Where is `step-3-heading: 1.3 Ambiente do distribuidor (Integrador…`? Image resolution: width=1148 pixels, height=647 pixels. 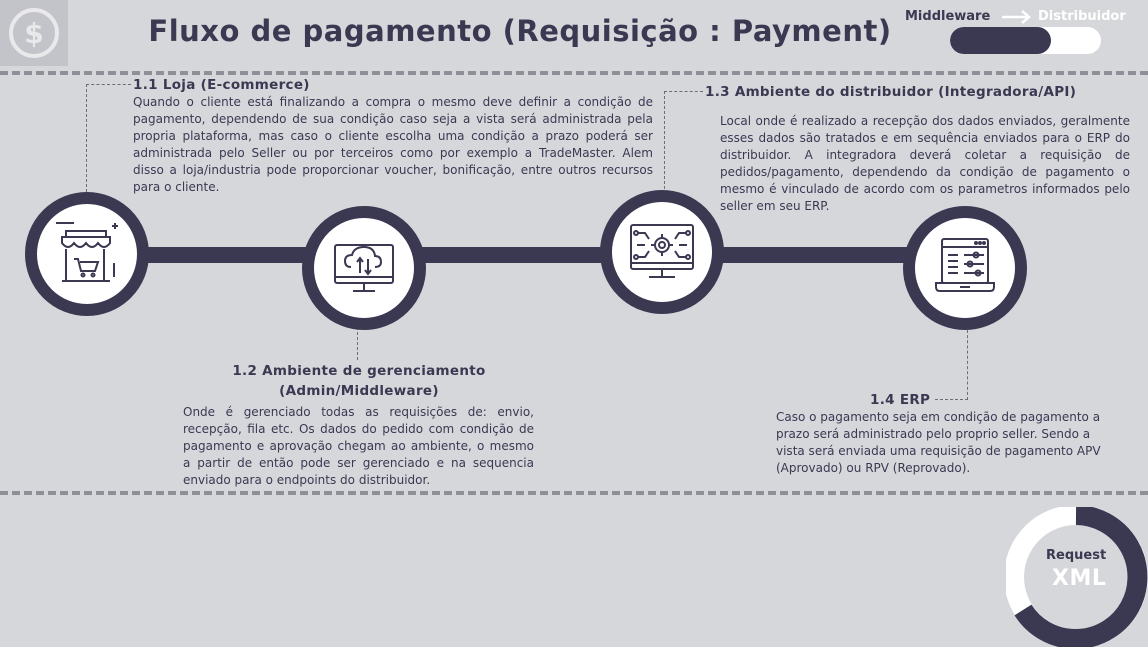 step-3-heading: 1.3 Ambiente do distribuidor (Integrador… is located at coordinates (891, 92).